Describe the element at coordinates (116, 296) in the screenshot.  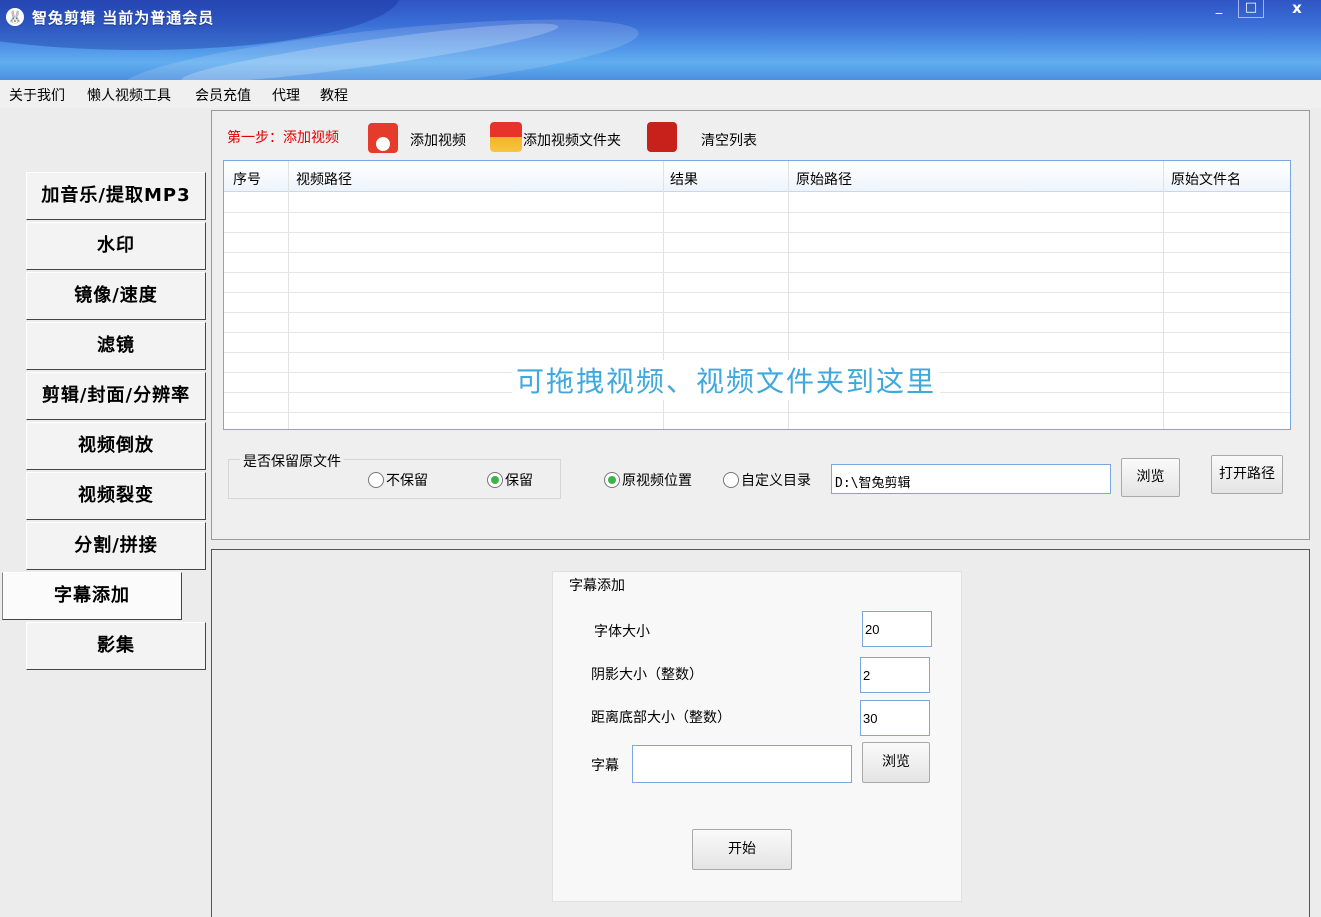
I see `nav-mirror-speed: 镜像/速度` at that location.